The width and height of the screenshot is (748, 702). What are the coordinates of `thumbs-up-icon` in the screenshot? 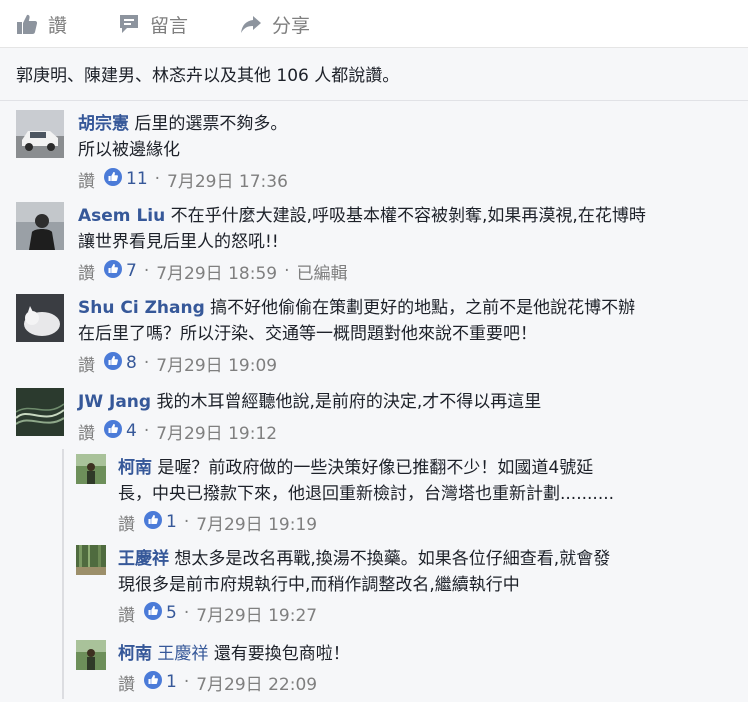 It's located at (27, 24).